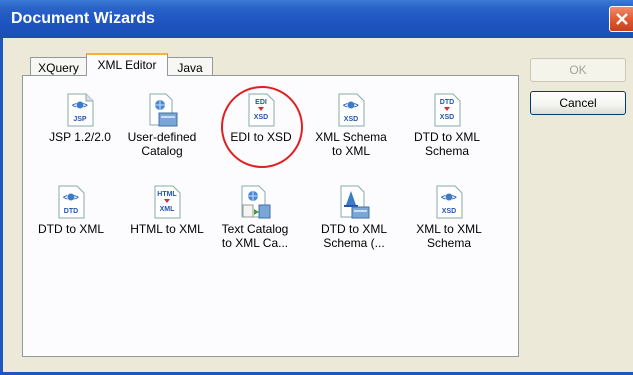 The image size is (633, 375). I want to click on svg-text: HTML, so click(167, 194).